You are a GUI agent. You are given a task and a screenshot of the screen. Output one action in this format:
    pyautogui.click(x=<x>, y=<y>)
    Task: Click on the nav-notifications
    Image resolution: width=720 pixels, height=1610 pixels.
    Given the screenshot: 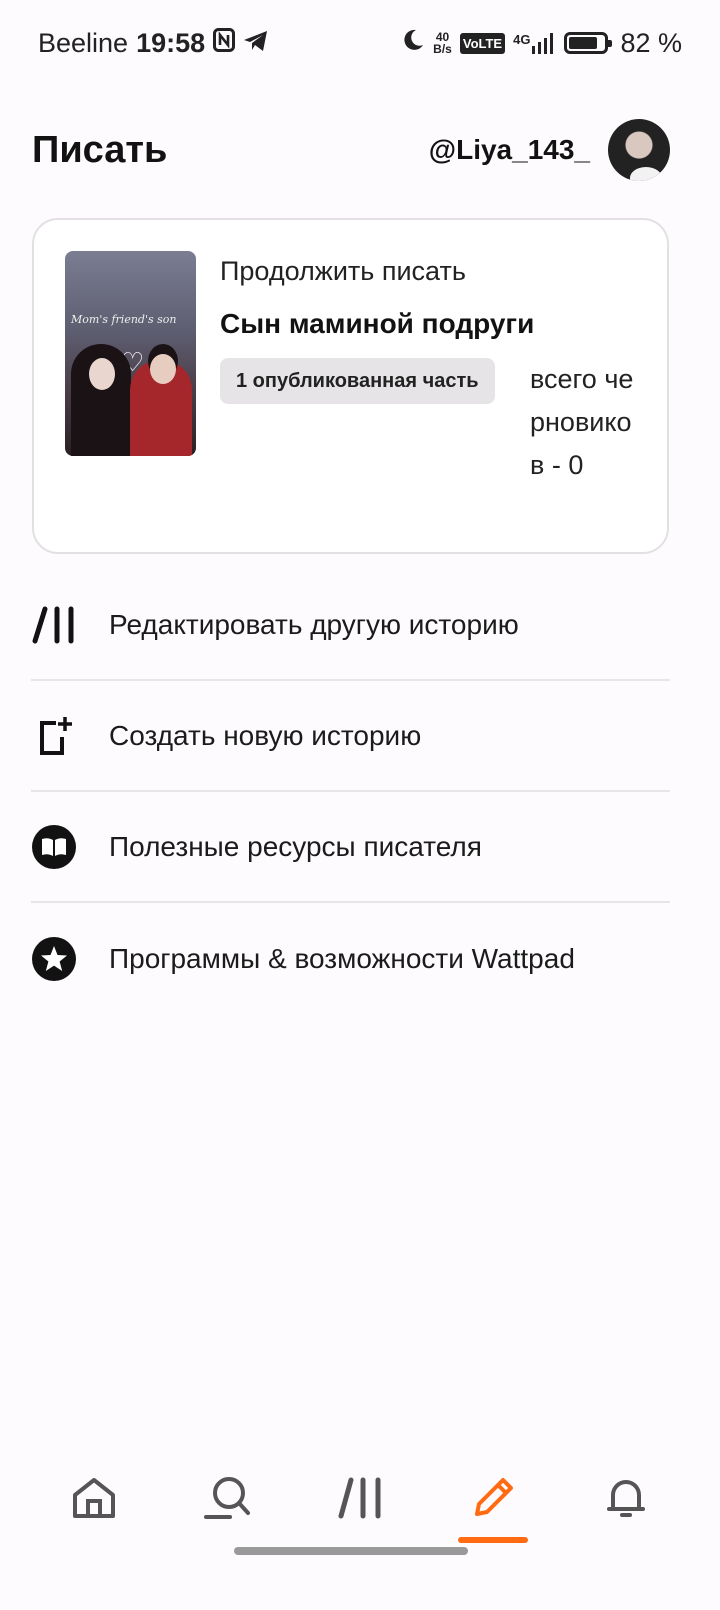 What is the action you would take?
    pyautogui.click(x=626, y=1500)
    